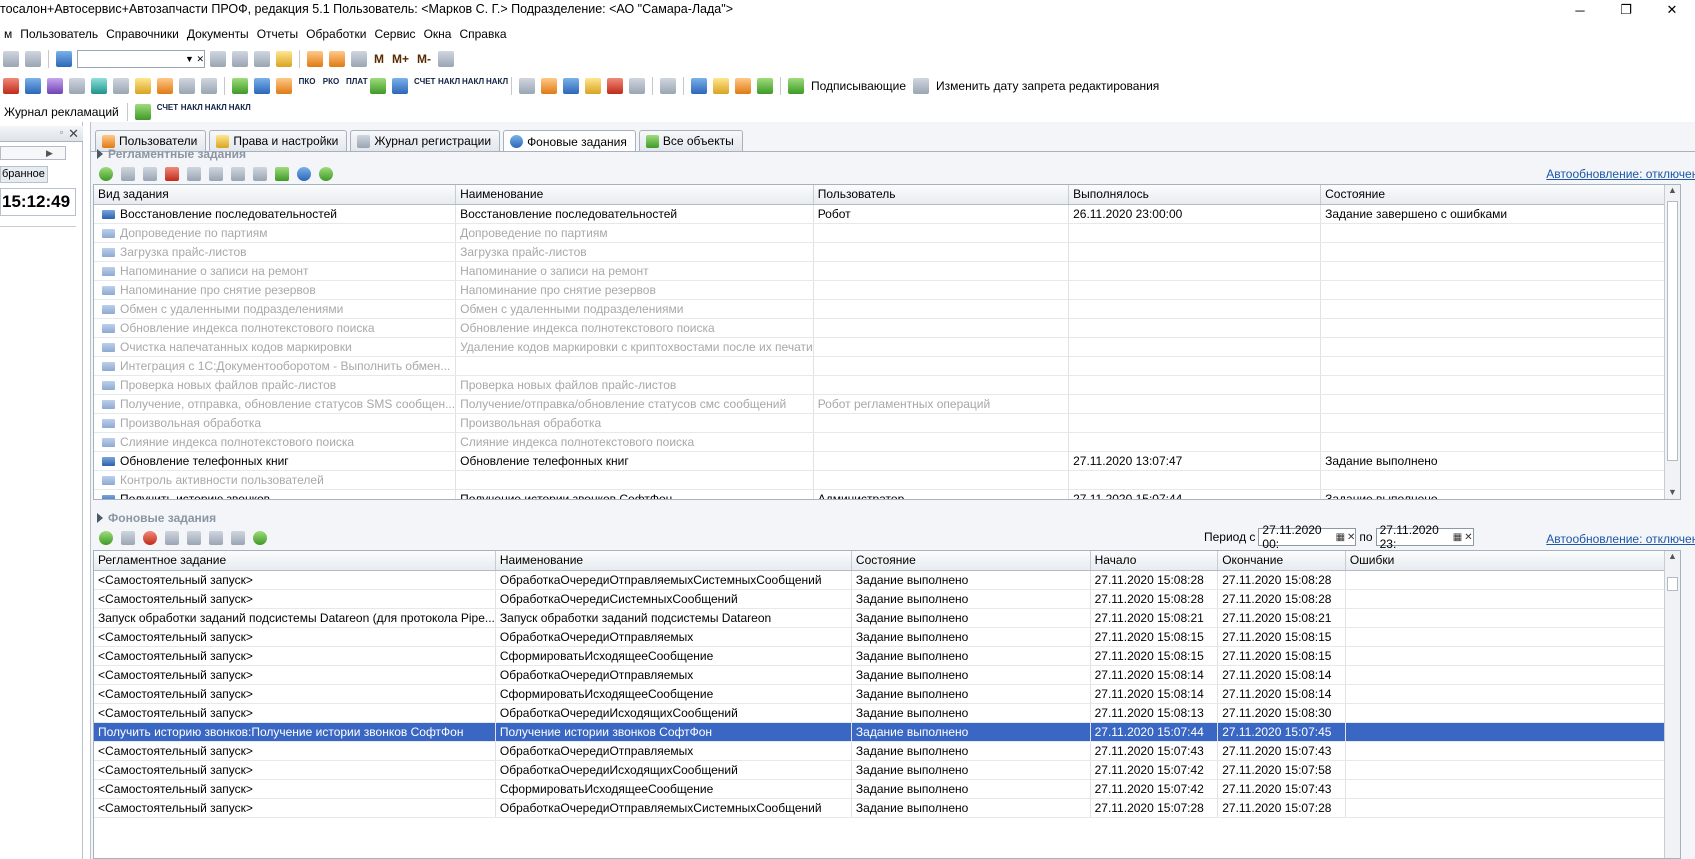 The height and width of the screenshot is (859, 1695). I want to click on pko-icon: ПКО, so click(307, 86).